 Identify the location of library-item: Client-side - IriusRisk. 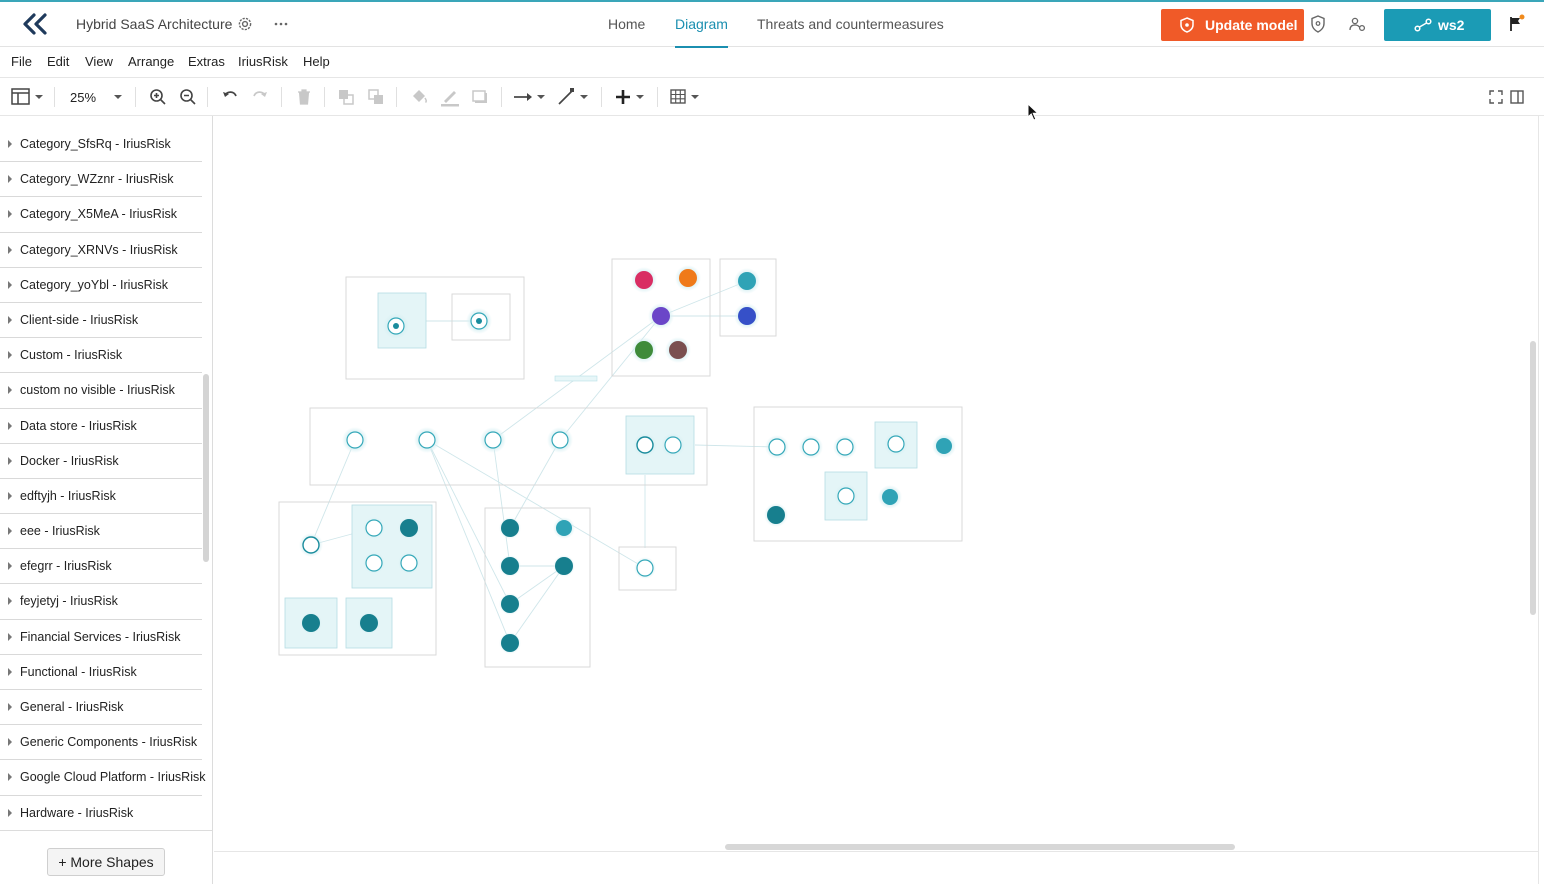
(101, 321).